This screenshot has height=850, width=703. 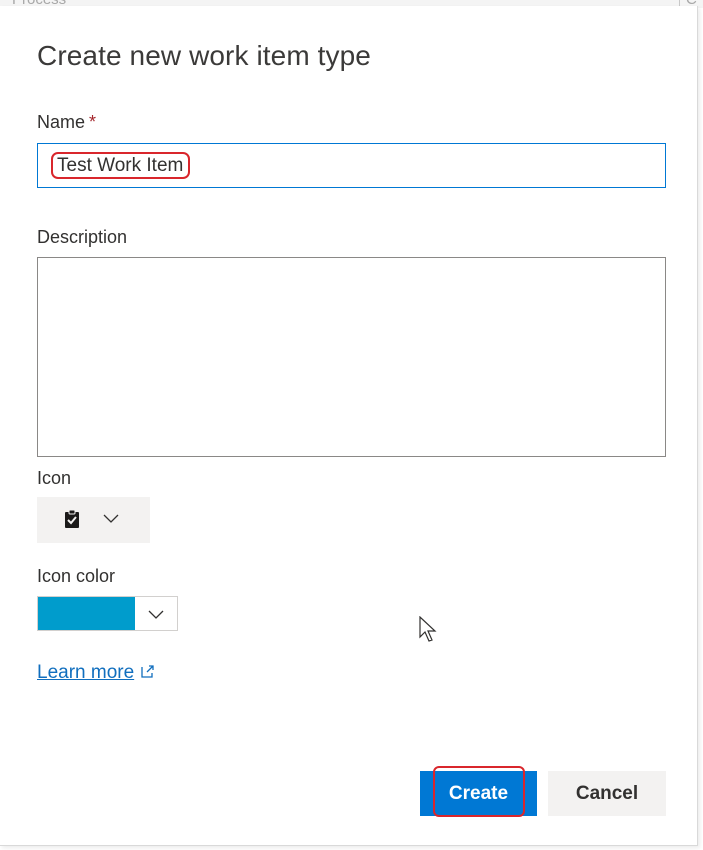 I want to click on cancel-button: Cancel, so click(x=607, y=793).